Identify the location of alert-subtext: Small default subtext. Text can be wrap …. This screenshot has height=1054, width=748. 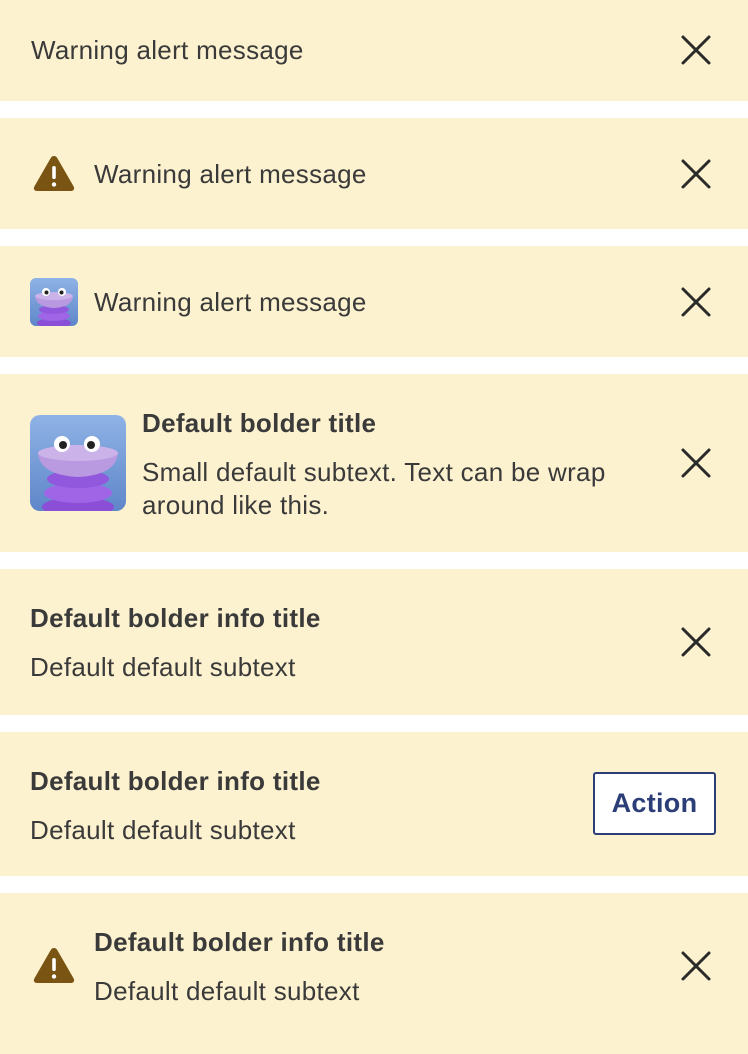
(374, 488).